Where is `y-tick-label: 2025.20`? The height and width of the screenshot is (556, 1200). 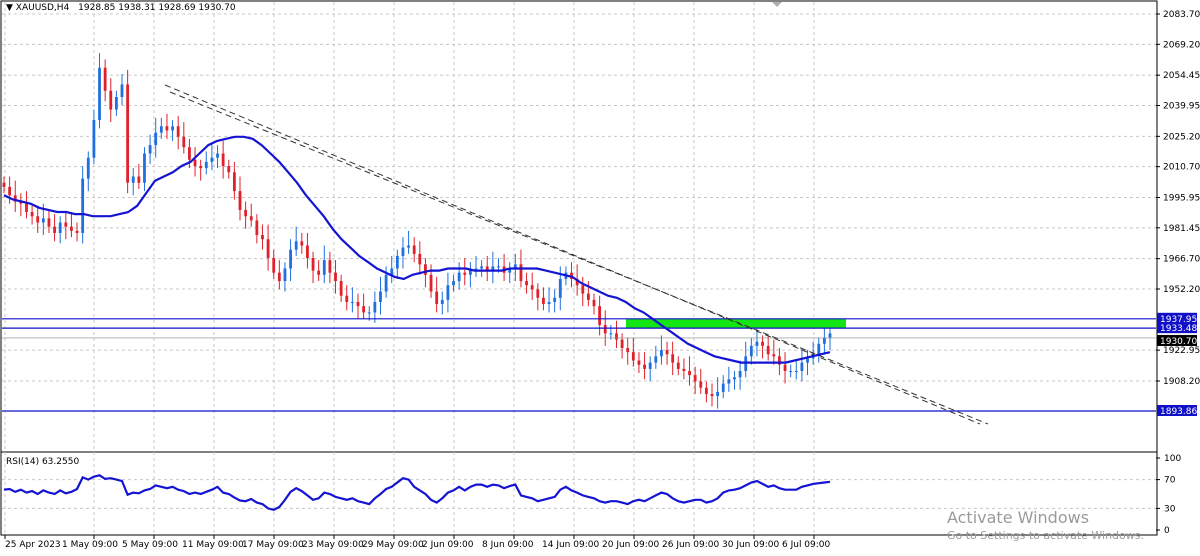
y-tick-label: 2025.20 is located at coordinates (1181, 137).